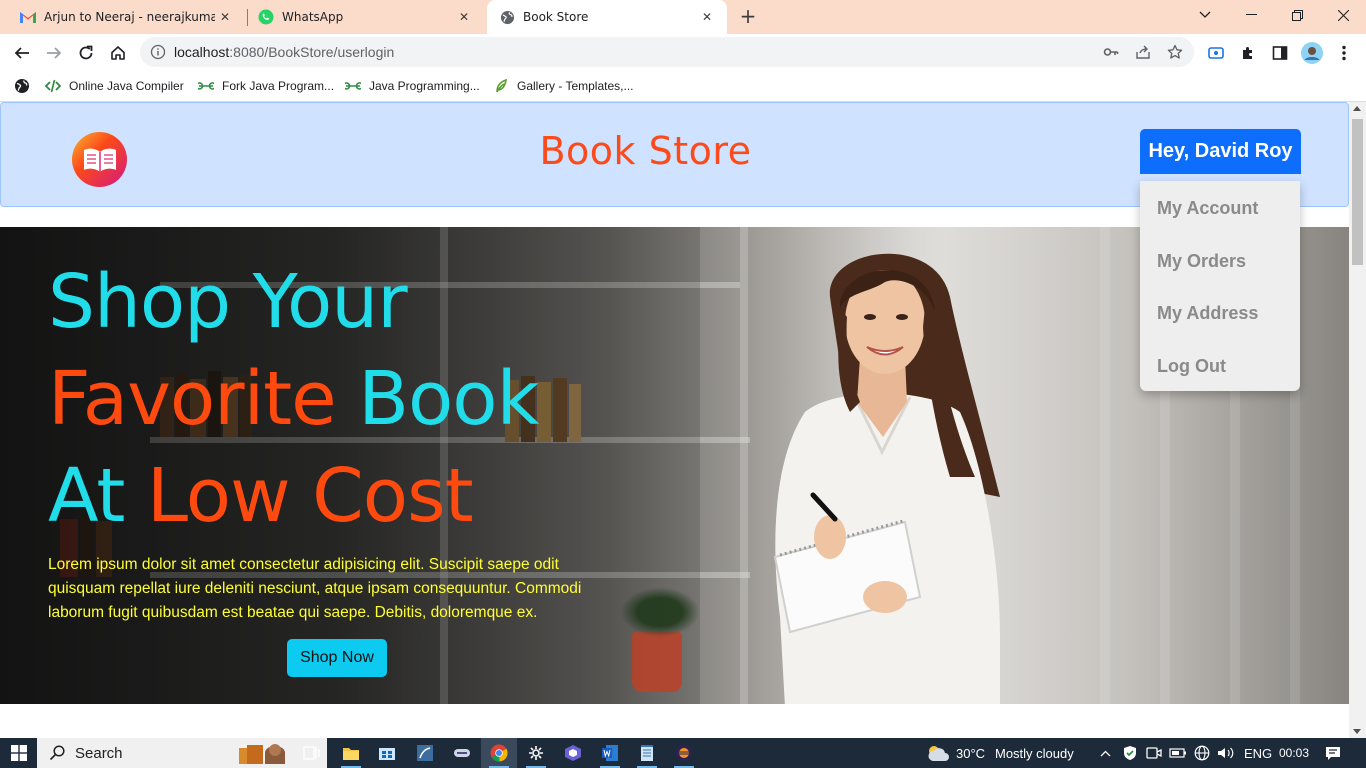 This screenshot has width=1366, height=768. I want to click on home-icon, so click(118, 53).